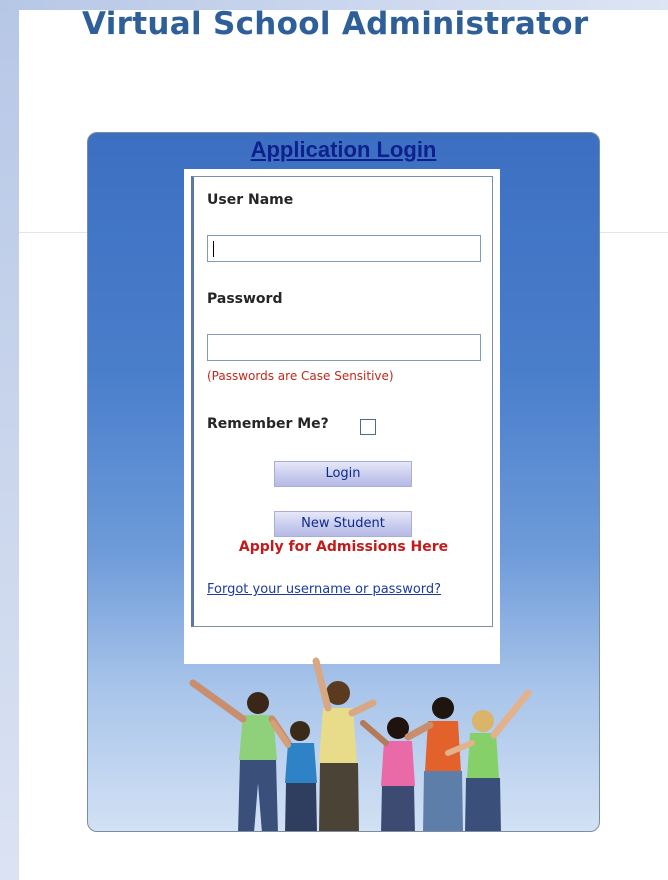 Image resolution: width=668 pixels, height=880 pixels. What do you see at coordinates (344, 347) in the screenshot?
I see `password-input` at bounding box center [344, 347].